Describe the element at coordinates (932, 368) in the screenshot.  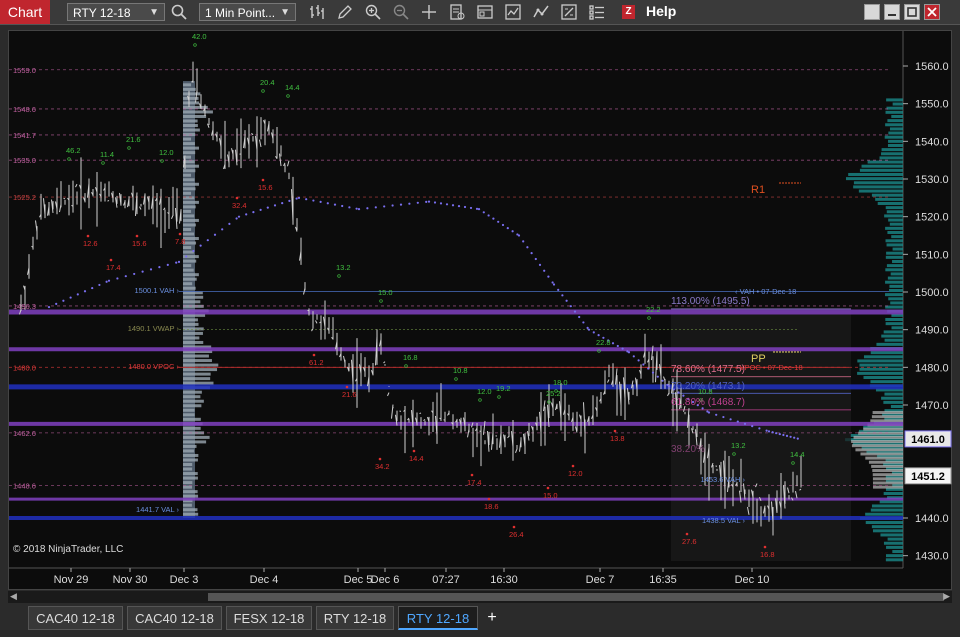
I see `price-axis-label: 1480.0` at that location.